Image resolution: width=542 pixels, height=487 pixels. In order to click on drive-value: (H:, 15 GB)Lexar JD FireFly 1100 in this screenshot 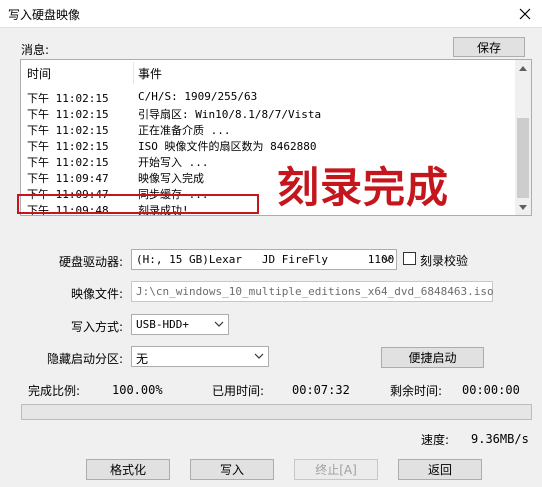, I will do `click(265, 259)`.